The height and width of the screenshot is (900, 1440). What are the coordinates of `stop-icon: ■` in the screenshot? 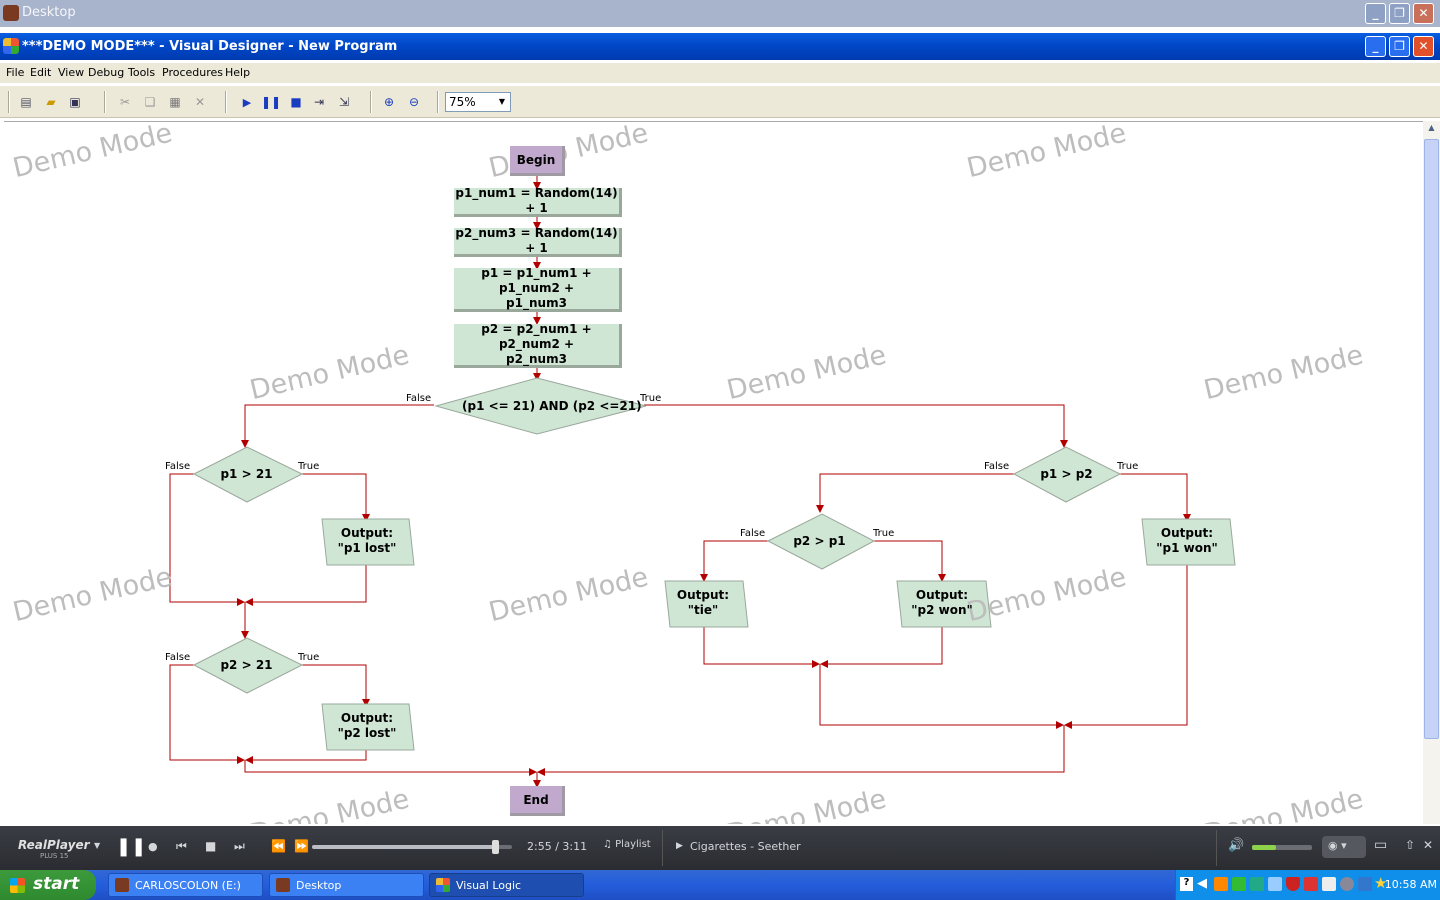 It's located at (296, 102).